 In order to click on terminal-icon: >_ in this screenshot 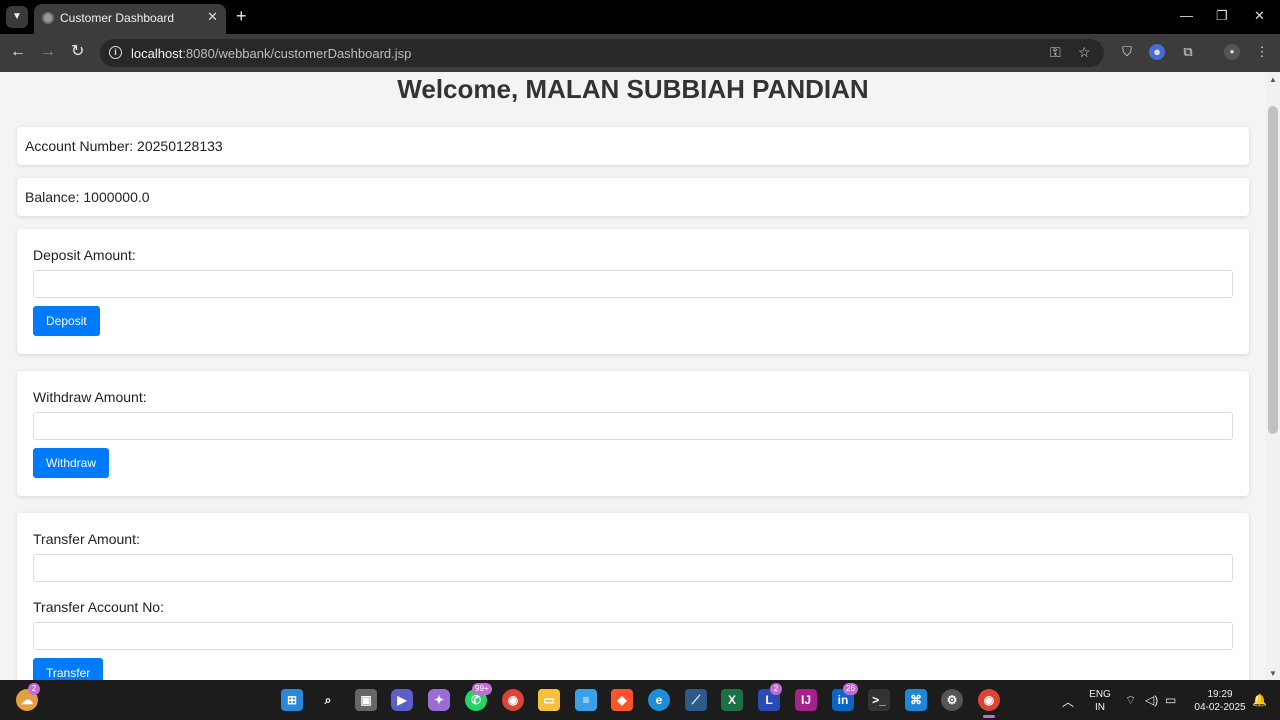, I will do `click(879, 700)`.